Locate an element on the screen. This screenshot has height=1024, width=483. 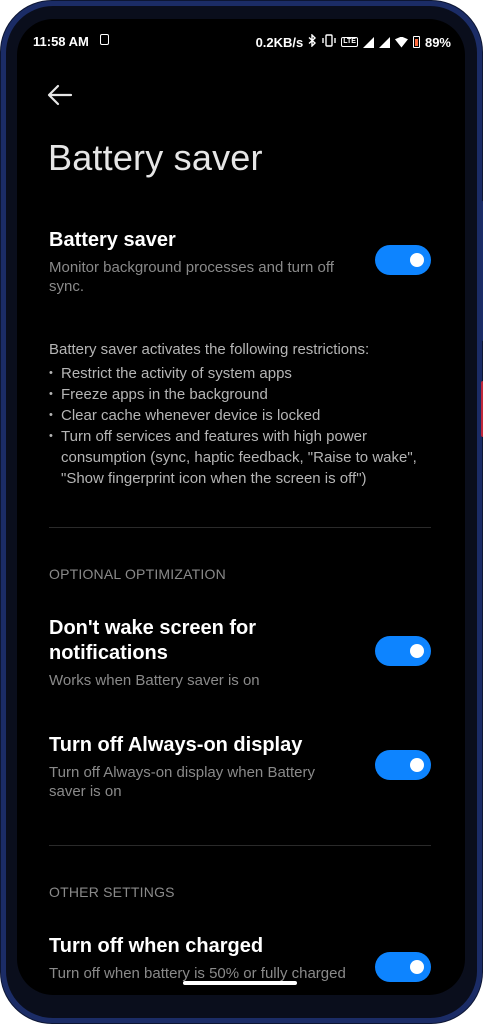
list-item: Freeze apps in the background is located at coordinates (244, 394).